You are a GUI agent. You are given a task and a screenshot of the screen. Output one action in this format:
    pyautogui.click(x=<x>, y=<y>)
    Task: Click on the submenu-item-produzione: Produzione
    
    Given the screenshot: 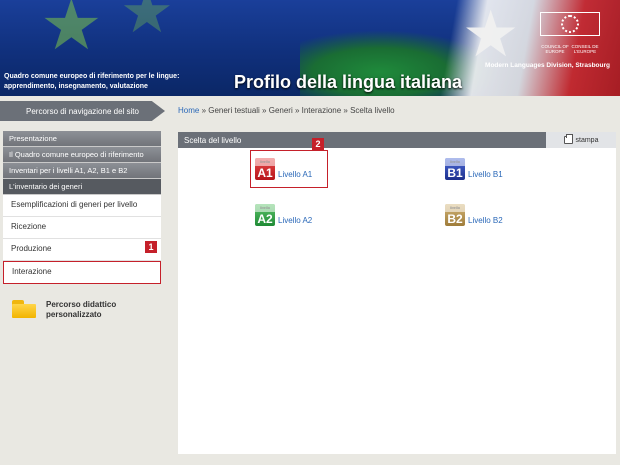 What is the action you would take?
    pyautogui.click(x=82, y=250)
    